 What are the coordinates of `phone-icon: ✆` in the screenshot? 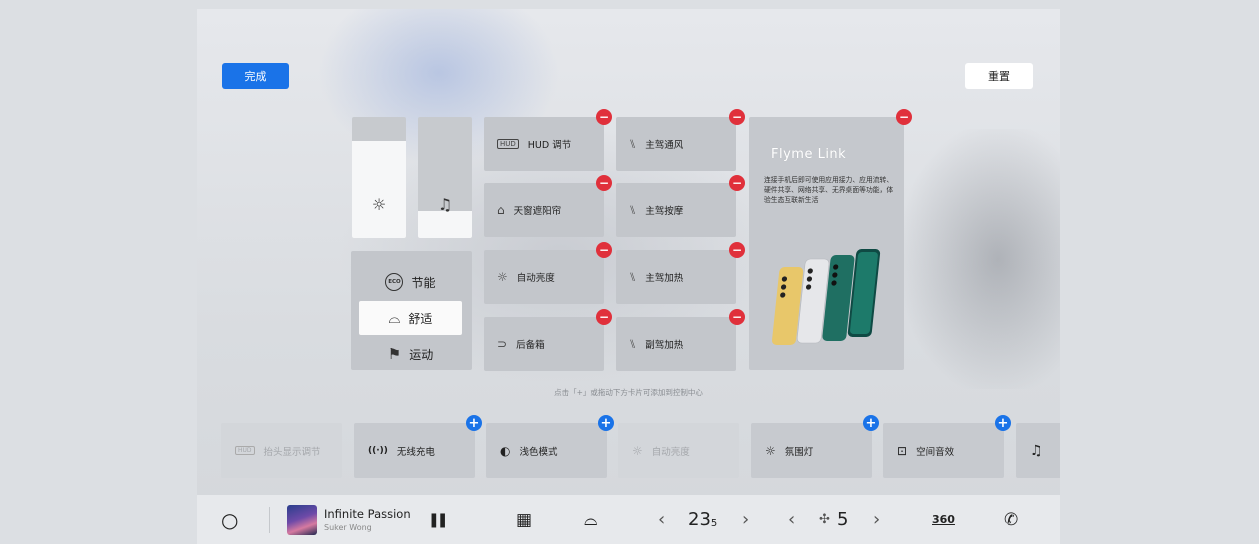 It's located at (1011, 519).